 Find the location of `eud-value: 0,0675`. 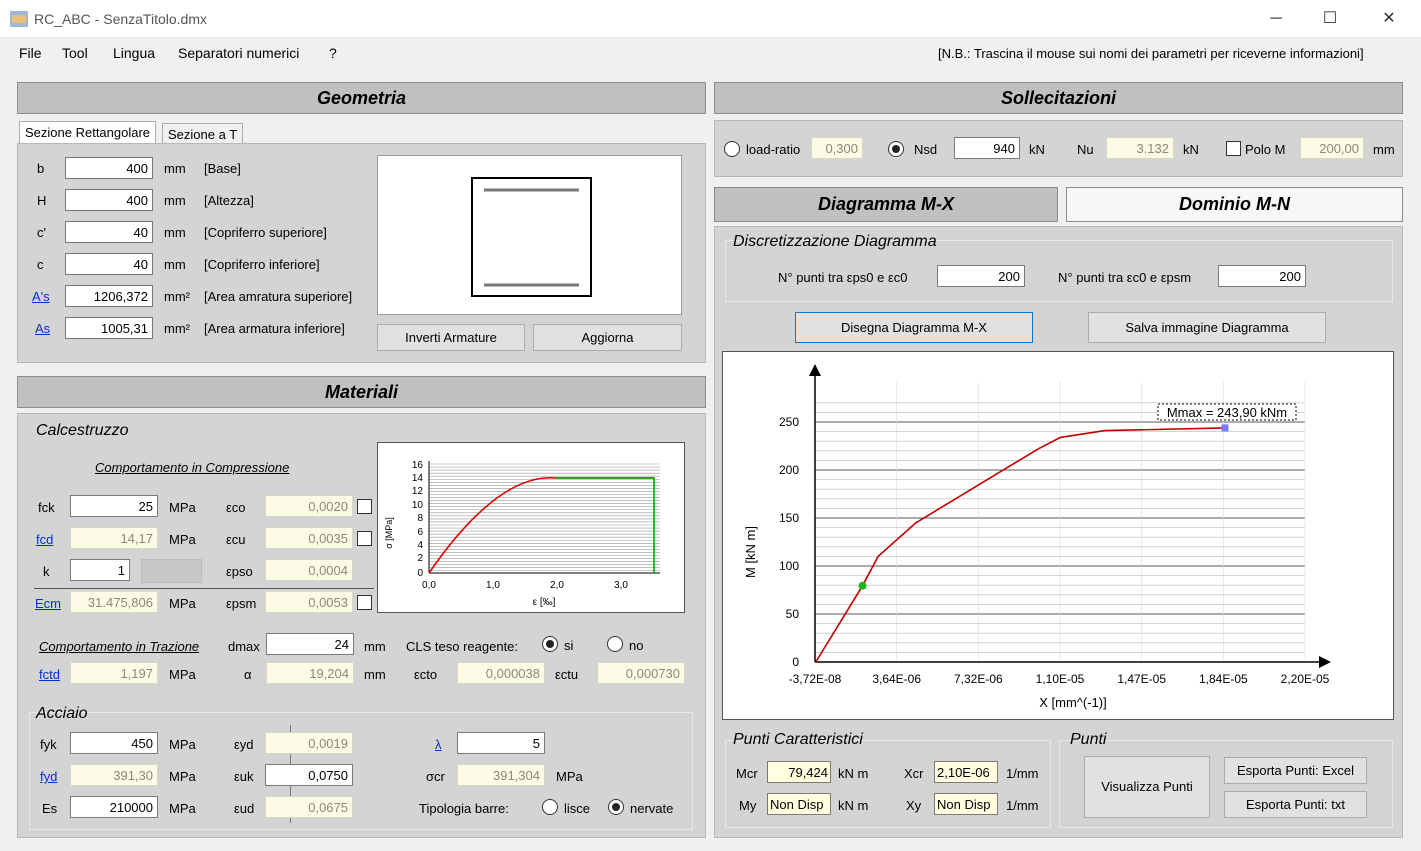

eud-value: 0,0675 is located at coordinates (309, 807).